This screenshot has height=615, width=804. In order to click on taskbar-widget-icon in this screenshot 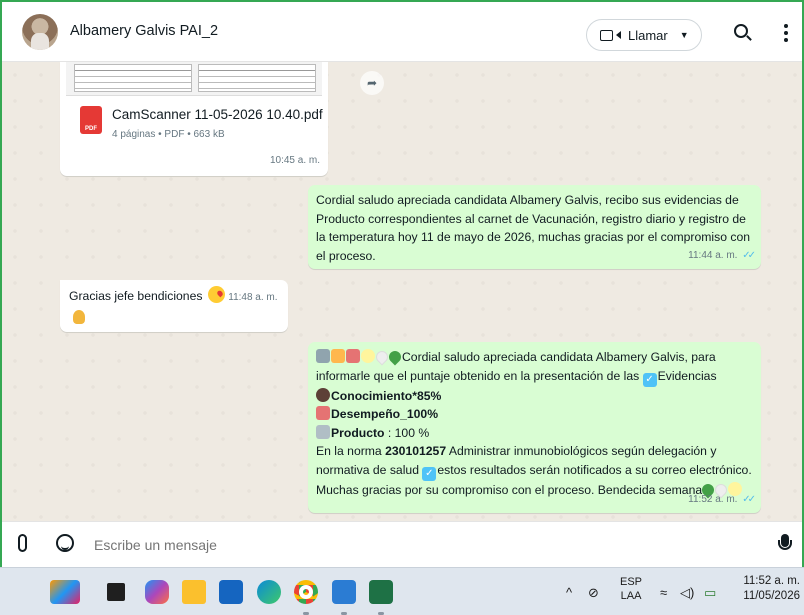, I will do `click(65, 592)`.